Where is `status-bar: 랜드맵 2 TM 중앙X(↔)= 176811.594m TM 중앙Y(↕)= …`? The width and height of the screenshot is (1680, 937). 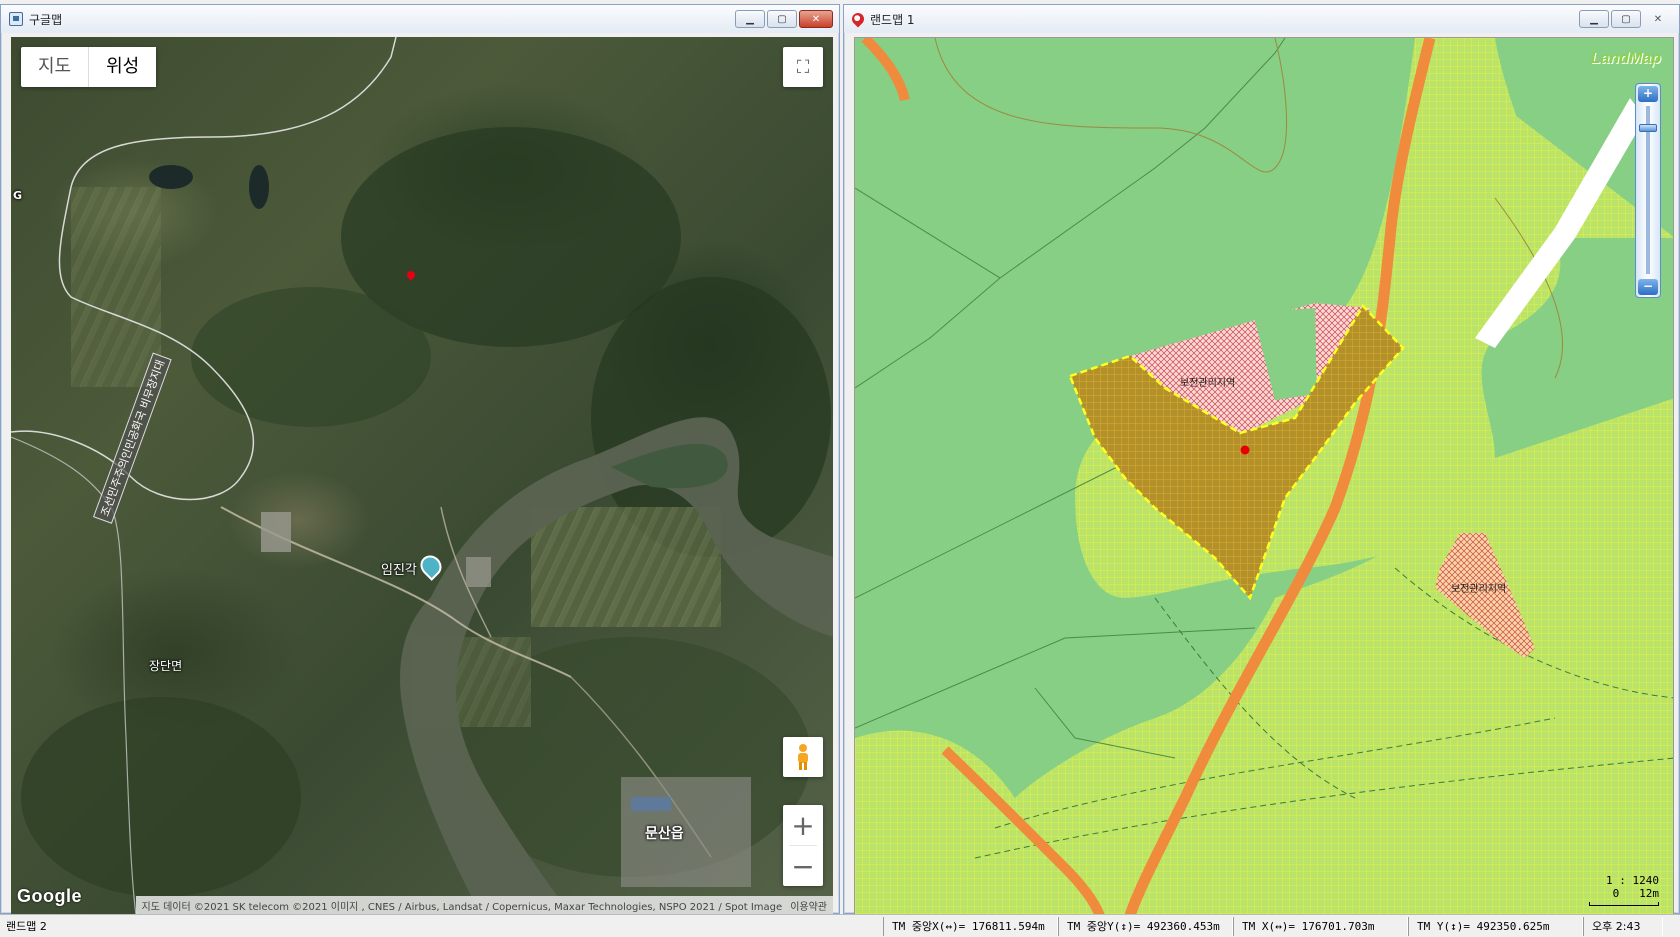
status-bar: 랜드맵 2 TM 중앙X(↔)= 176811.594m TM 중앙Y(↕)= … is located at coordinates (840, 925).